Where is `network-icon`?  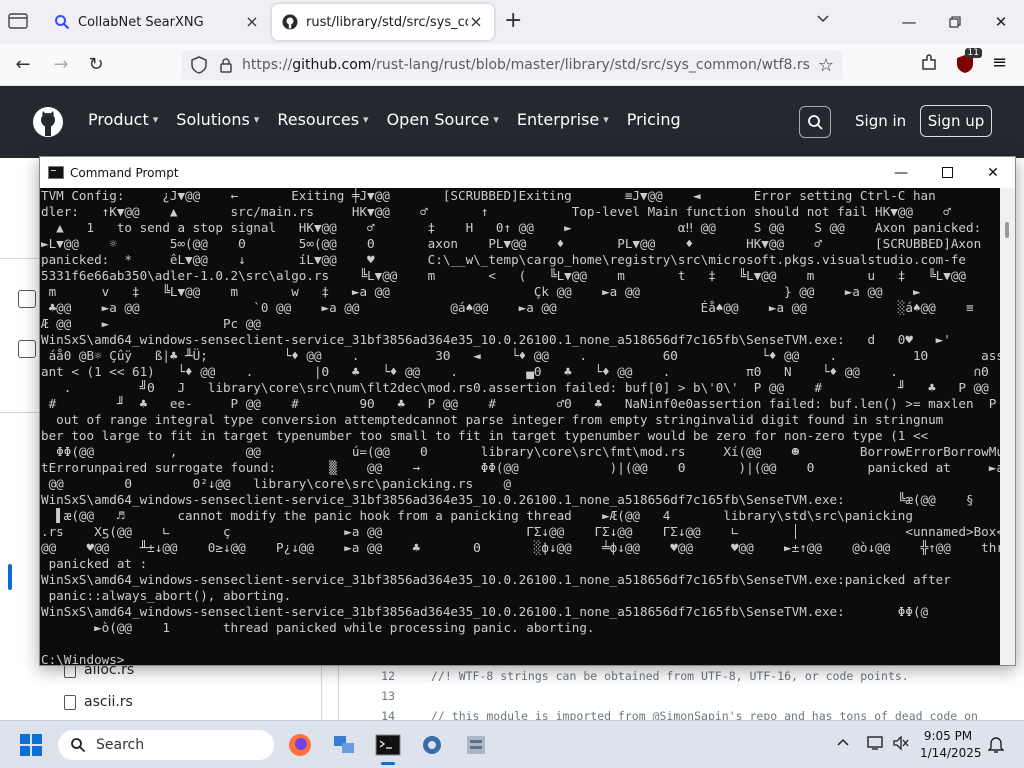
network-icon is located at coordinates (875, 745).